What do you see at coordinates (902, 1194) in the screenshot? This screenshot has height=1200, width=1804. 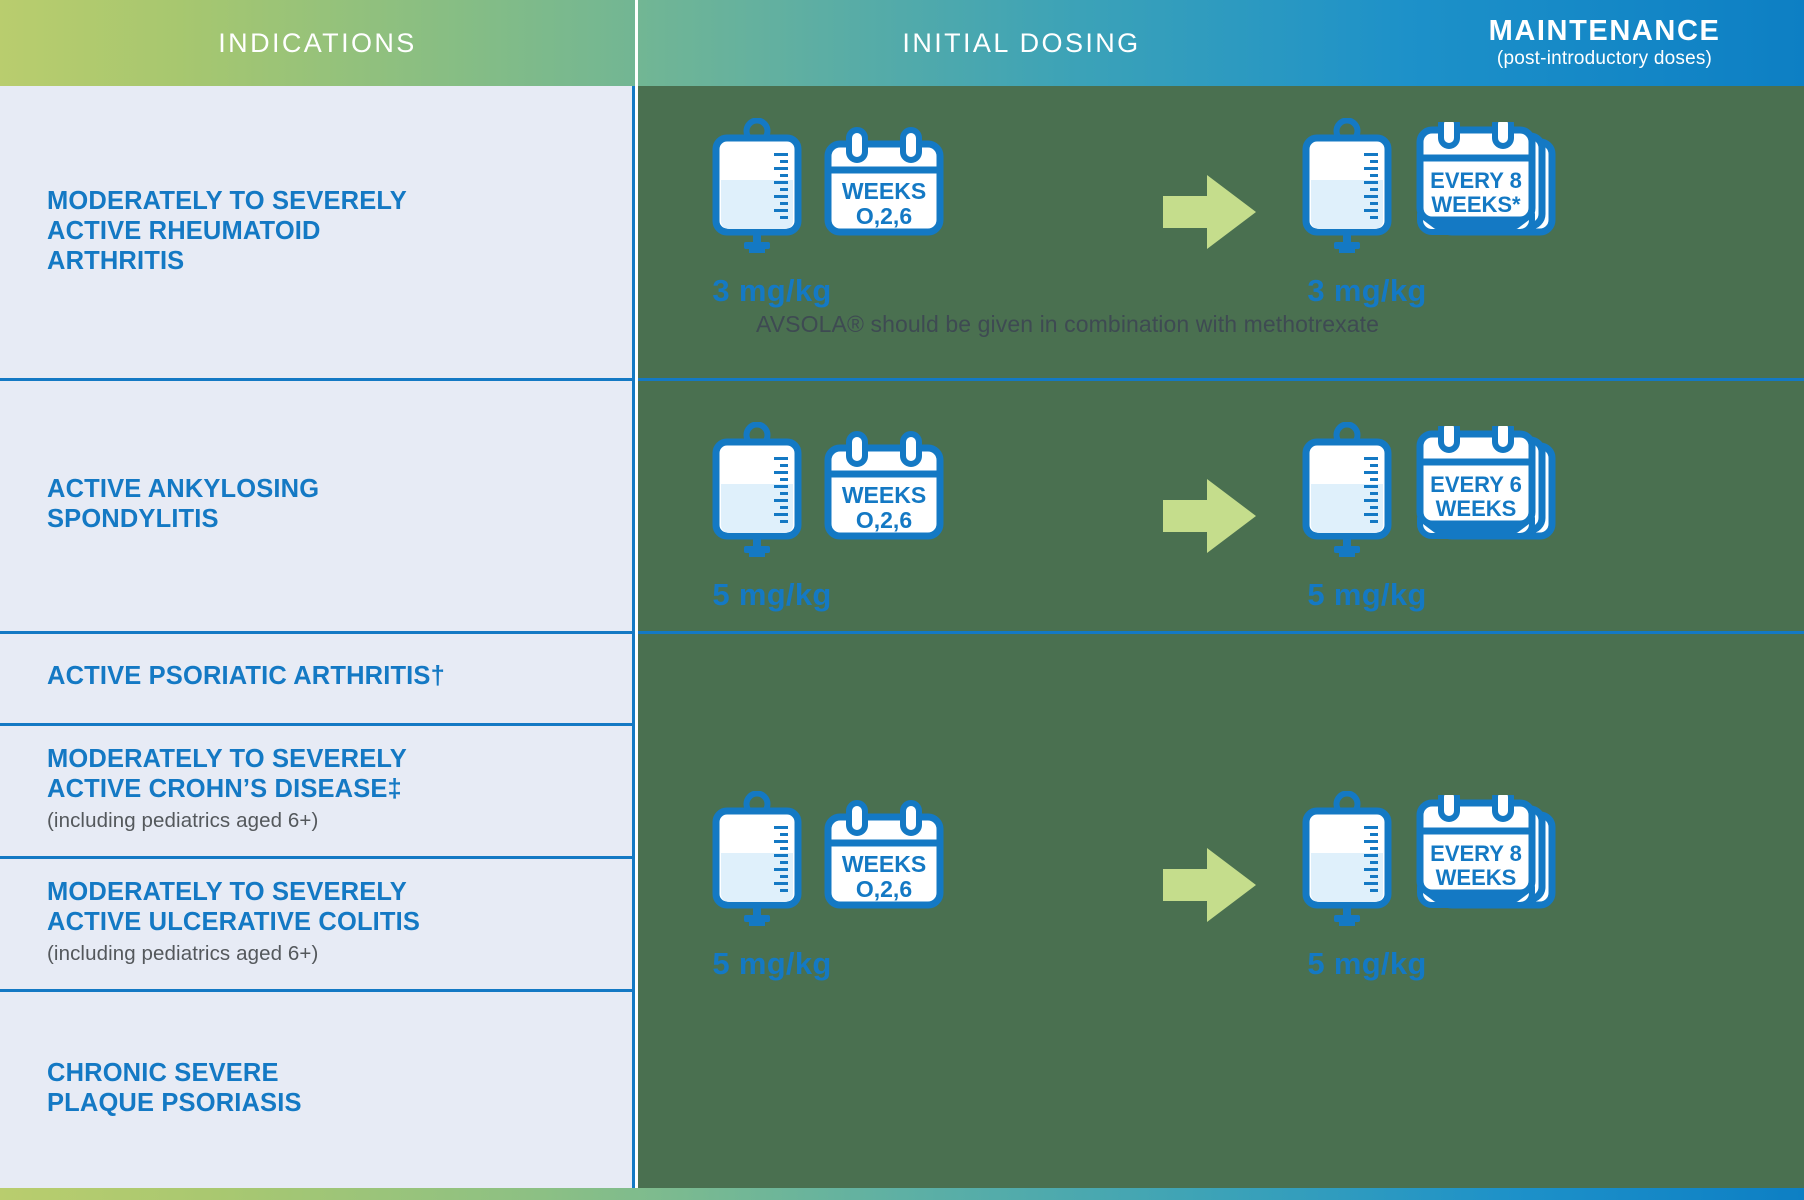 I see `bottom-gradient-strip` at bounding box center [902, 1194].